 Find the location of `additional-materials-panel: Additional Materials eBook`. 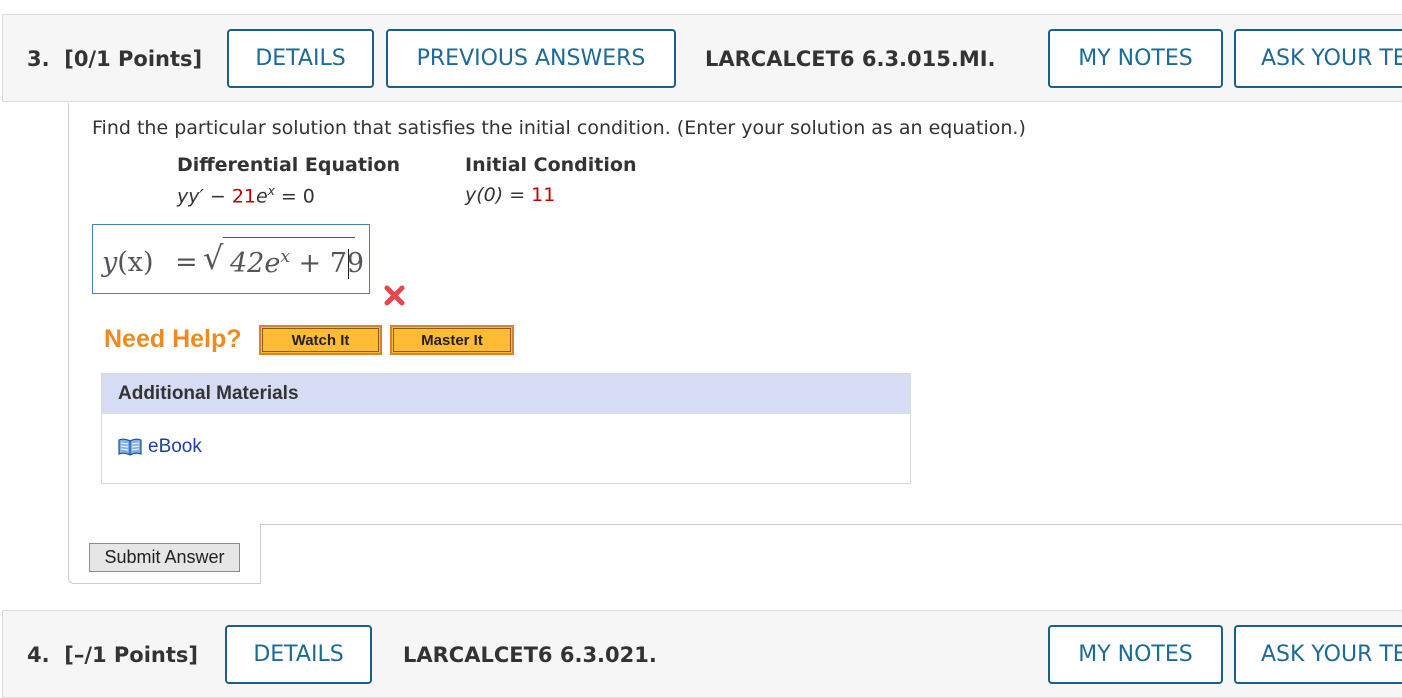

additional-materials-panel: Additional Materials eBook is located at coordinates (506, 428).